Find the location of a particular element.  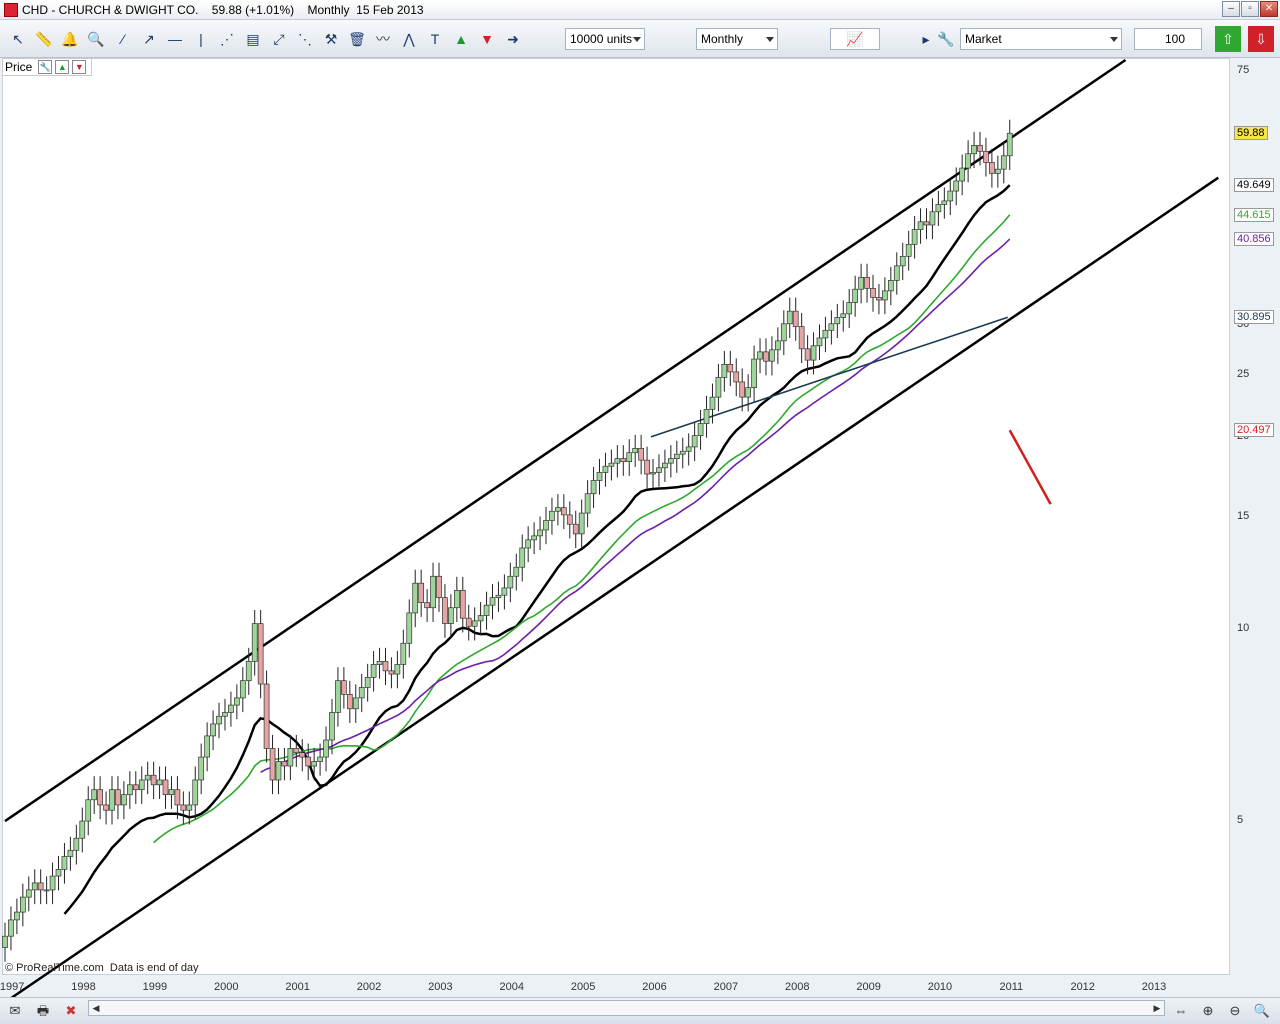

x-tick-label: 2006 is located at coordinates (654, 987).